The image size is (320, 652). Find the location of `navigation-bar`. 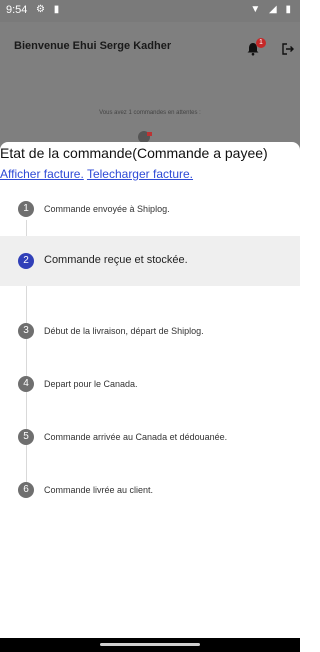

navigation-bar is located at coordinates (150, 645).